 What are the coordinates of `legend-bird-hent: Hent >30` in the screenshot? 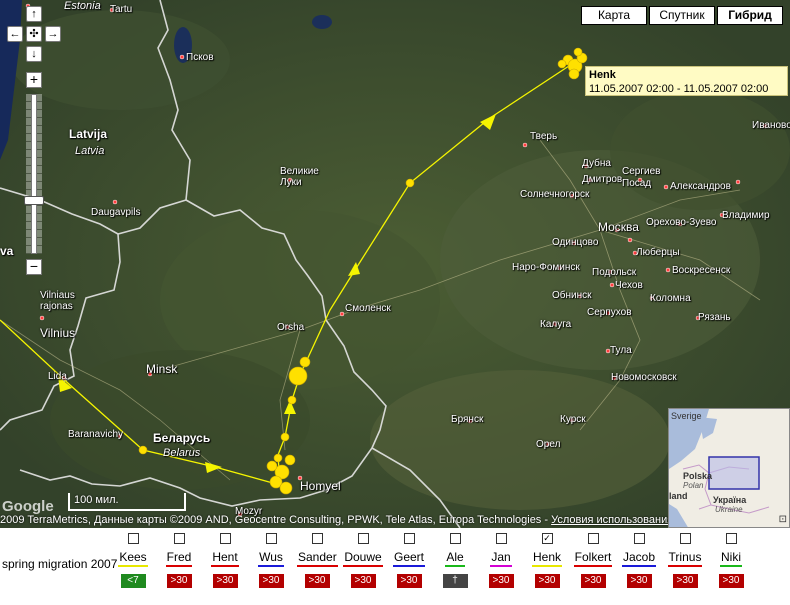 It's located at (225, 560).